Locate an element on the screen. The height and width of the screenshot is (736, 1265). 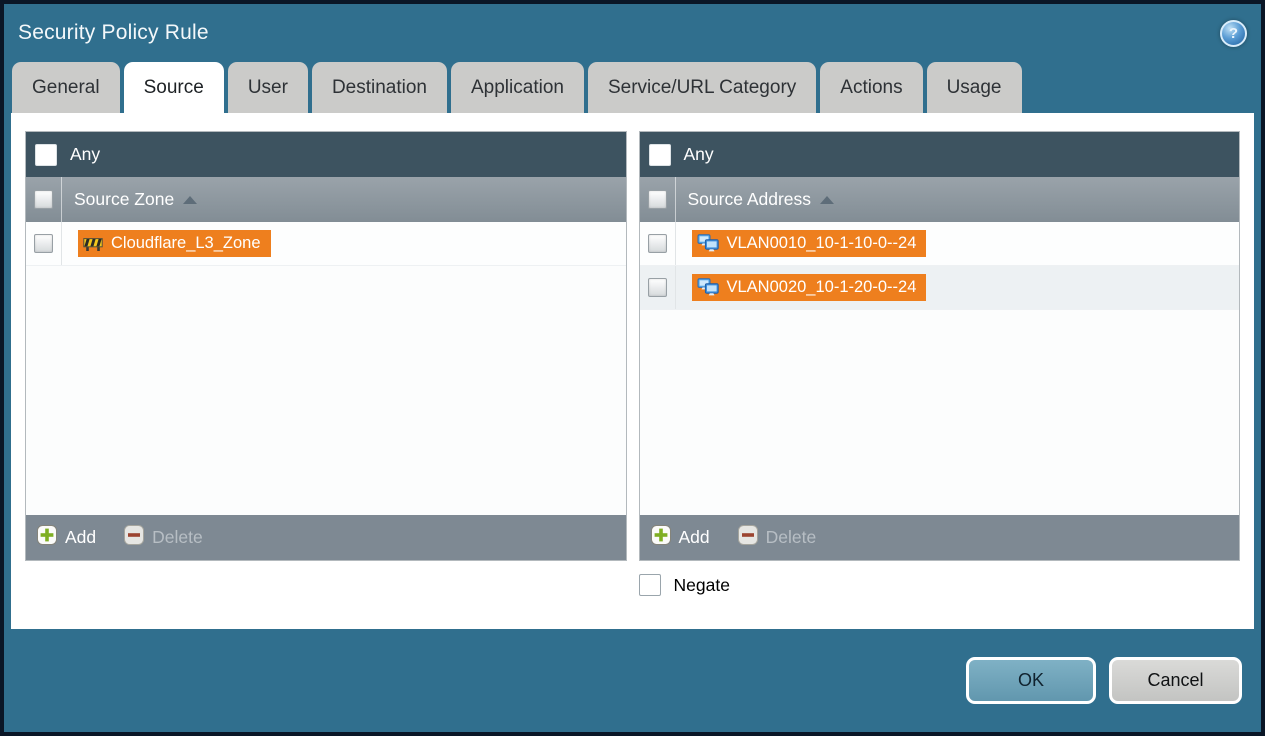
source-address-delete-button: Delete is located at coordinates (777, 537).